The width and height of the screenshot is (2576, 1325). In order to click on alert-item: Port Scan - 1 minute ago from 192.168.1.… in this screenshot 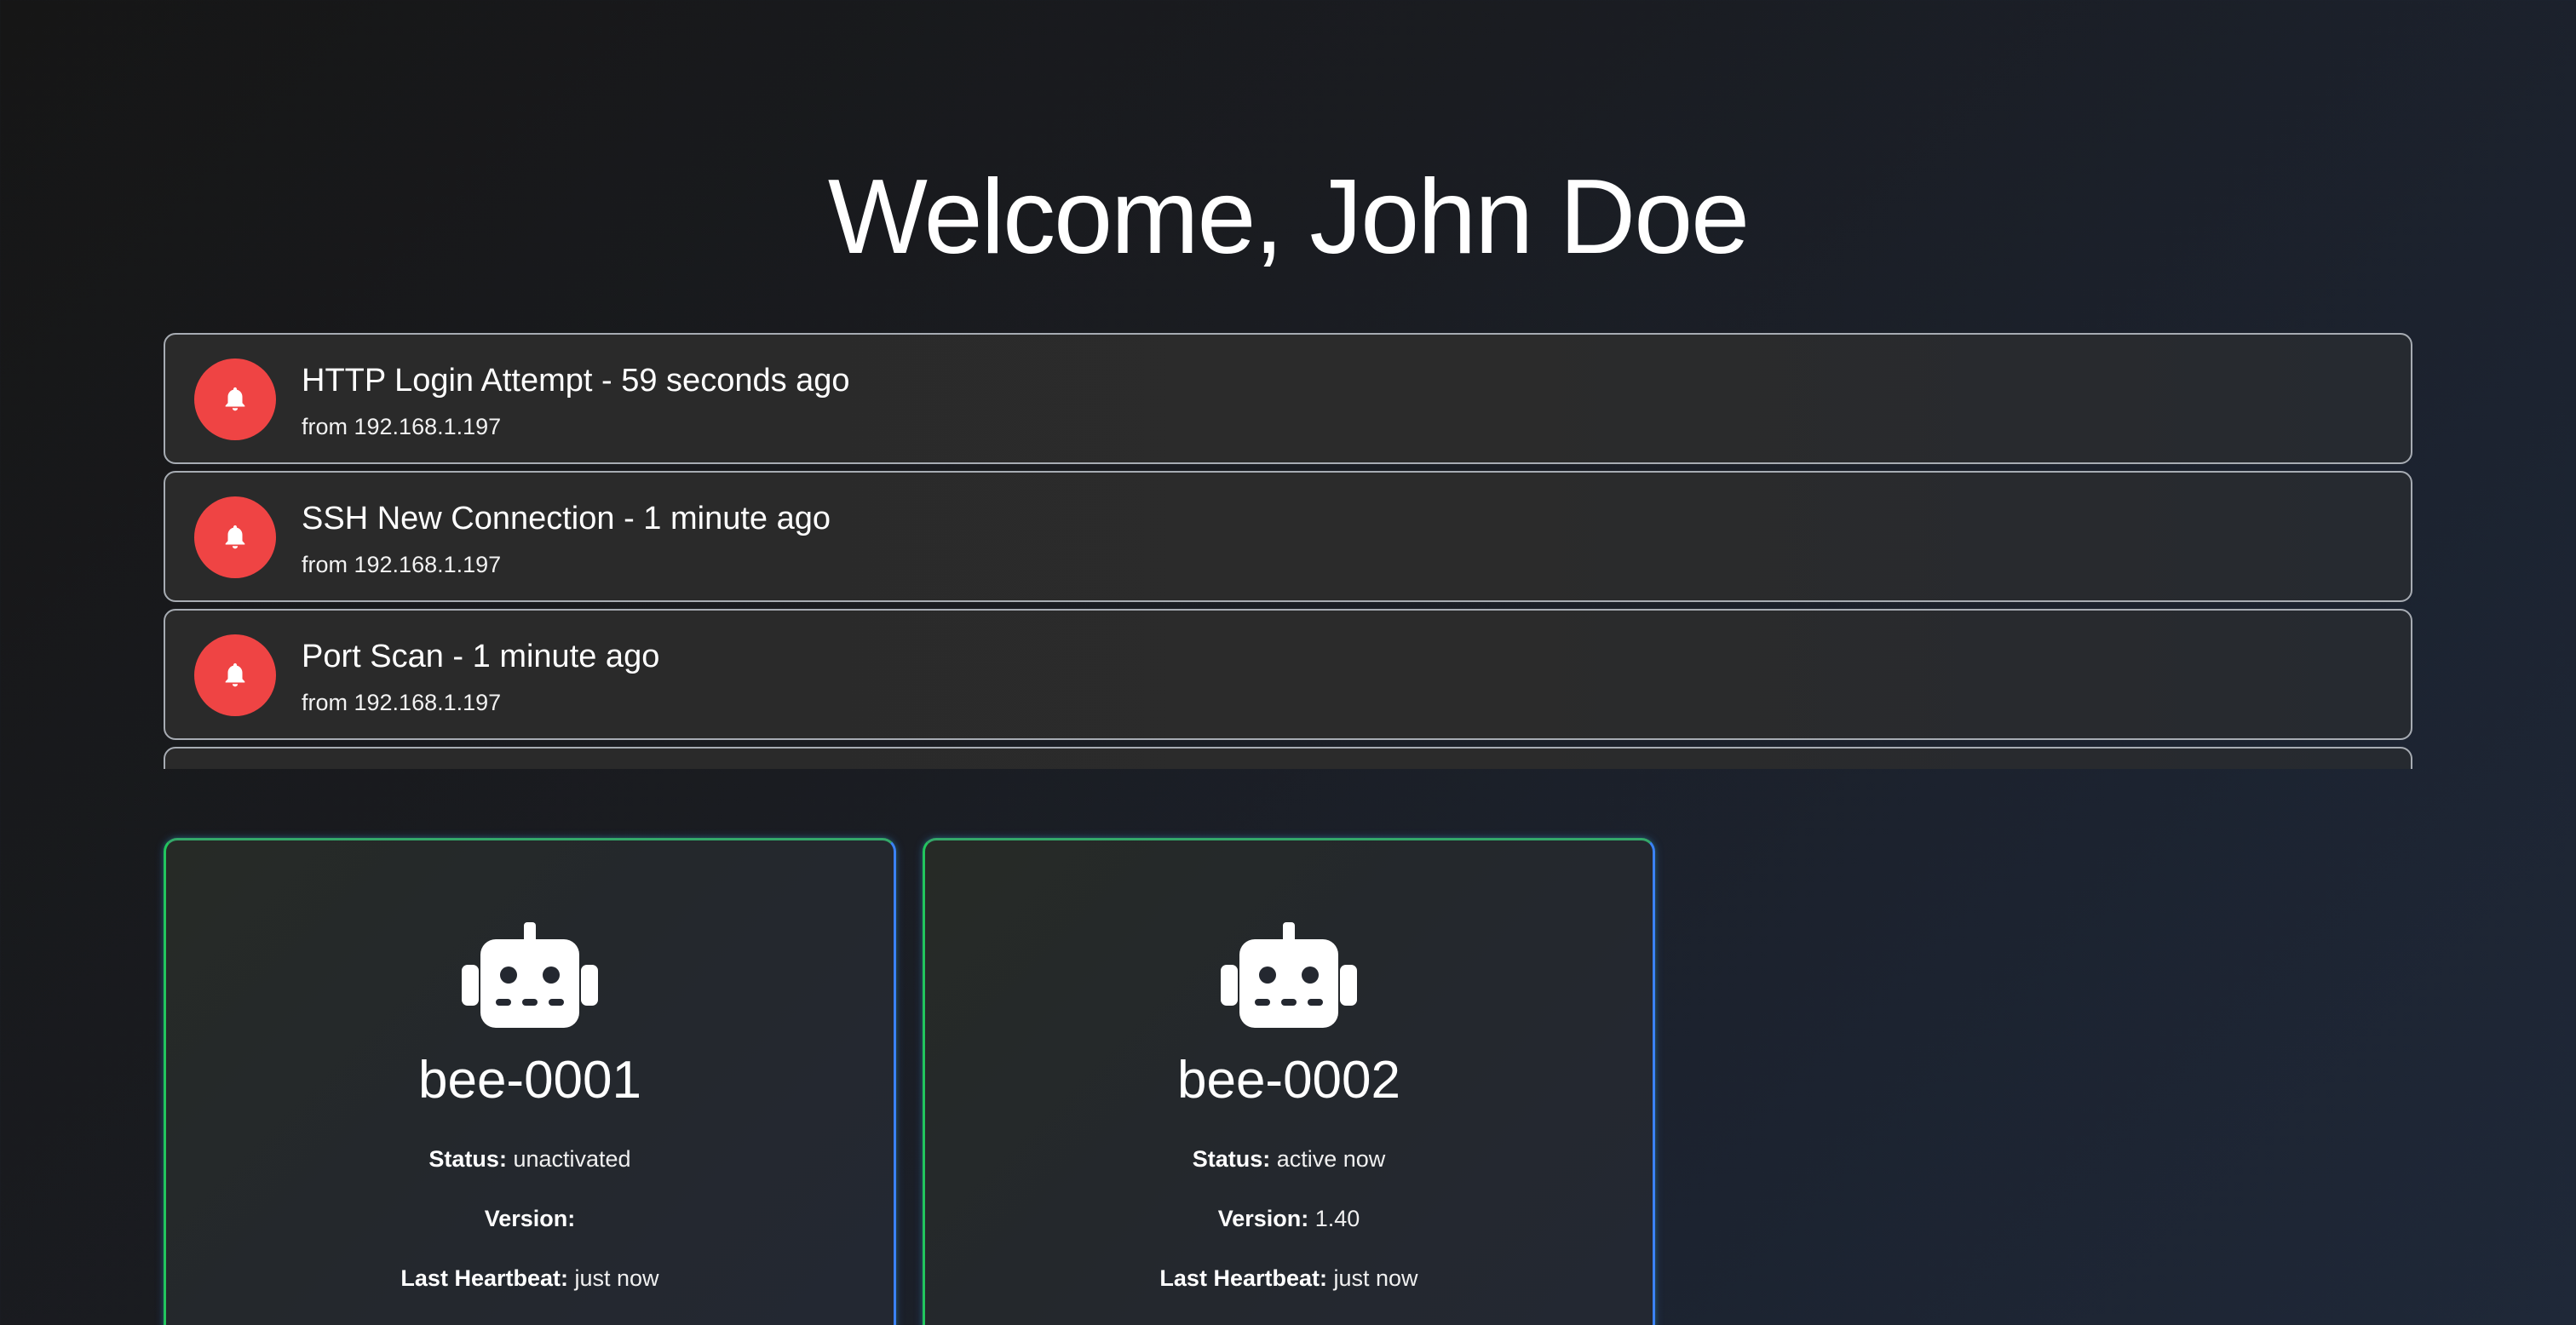, I will do `click(1288, 674)`.